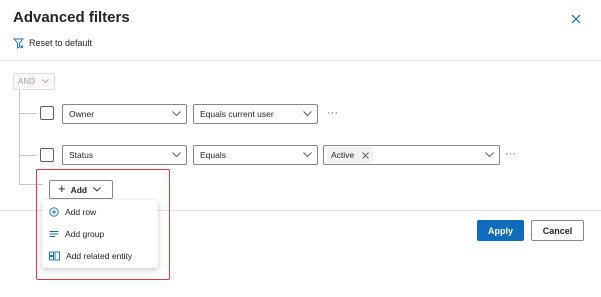 The height and width of the screenshot is (297, 601). I want to click on group-operator-label: AND, so click(26, 81).